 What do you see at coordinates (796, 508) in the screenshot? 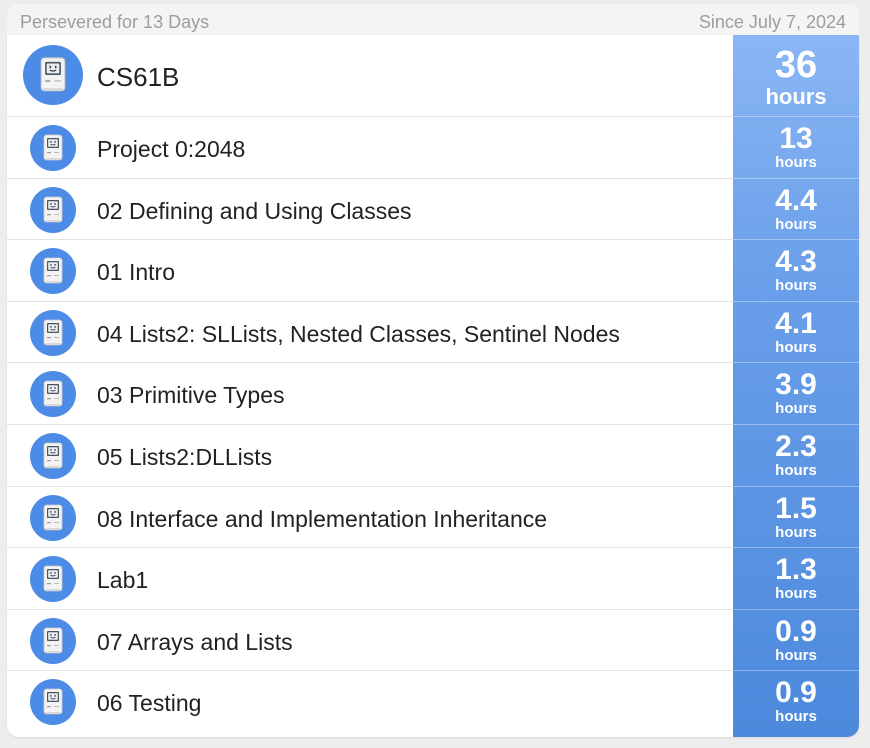
I see `item-hours-value: 1.5` at bounding box center [796, 508].